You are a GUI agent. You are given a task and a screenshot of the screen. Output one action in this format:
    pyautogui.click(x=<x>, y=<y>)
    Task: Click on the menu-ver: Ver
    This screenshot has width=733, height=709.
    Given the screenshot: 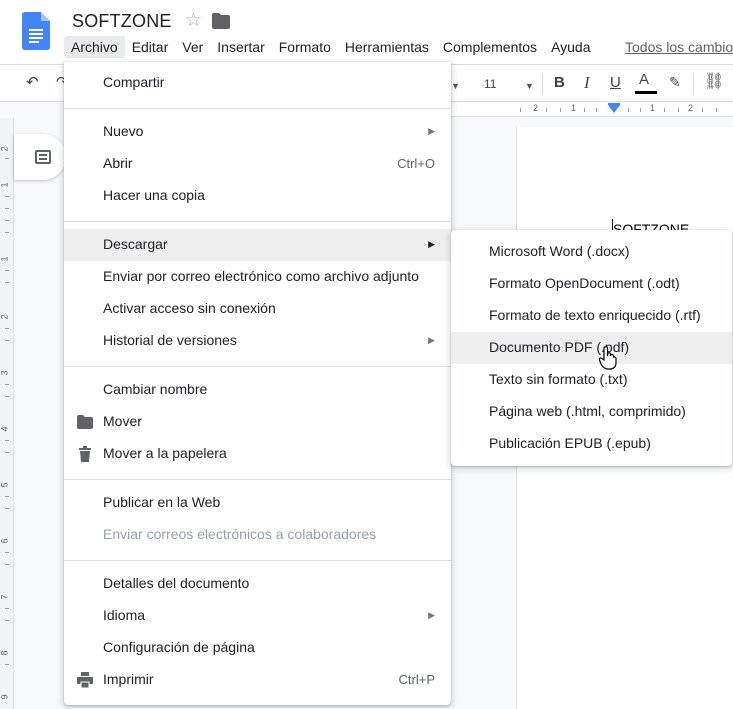 What is the action you would take?
    pyautogui.click(x=192, y=47)
    